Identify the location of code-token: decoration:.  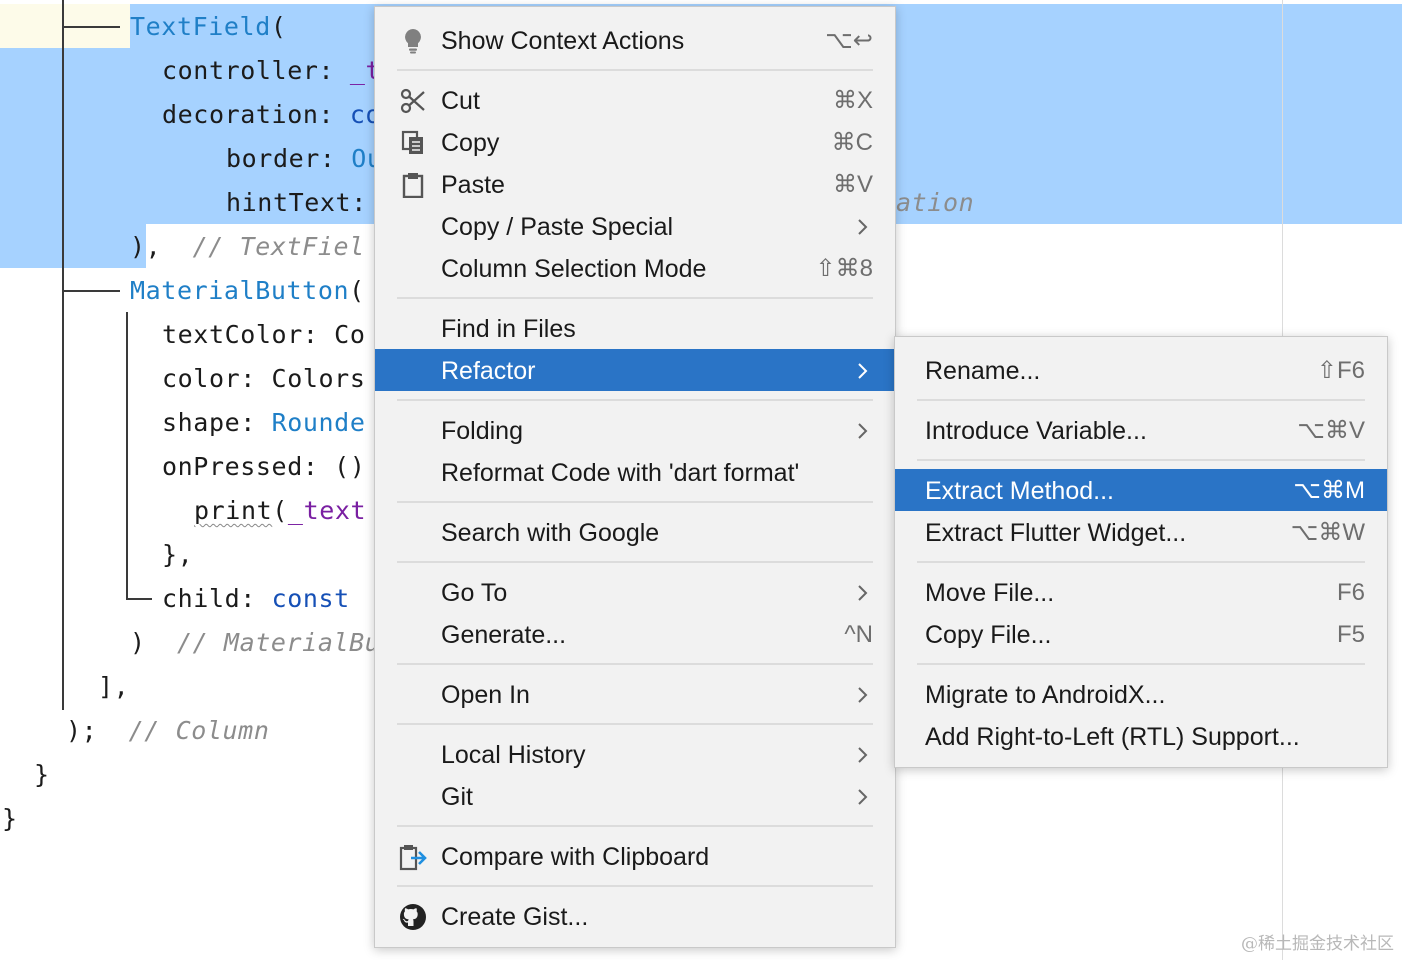
(256, 114).